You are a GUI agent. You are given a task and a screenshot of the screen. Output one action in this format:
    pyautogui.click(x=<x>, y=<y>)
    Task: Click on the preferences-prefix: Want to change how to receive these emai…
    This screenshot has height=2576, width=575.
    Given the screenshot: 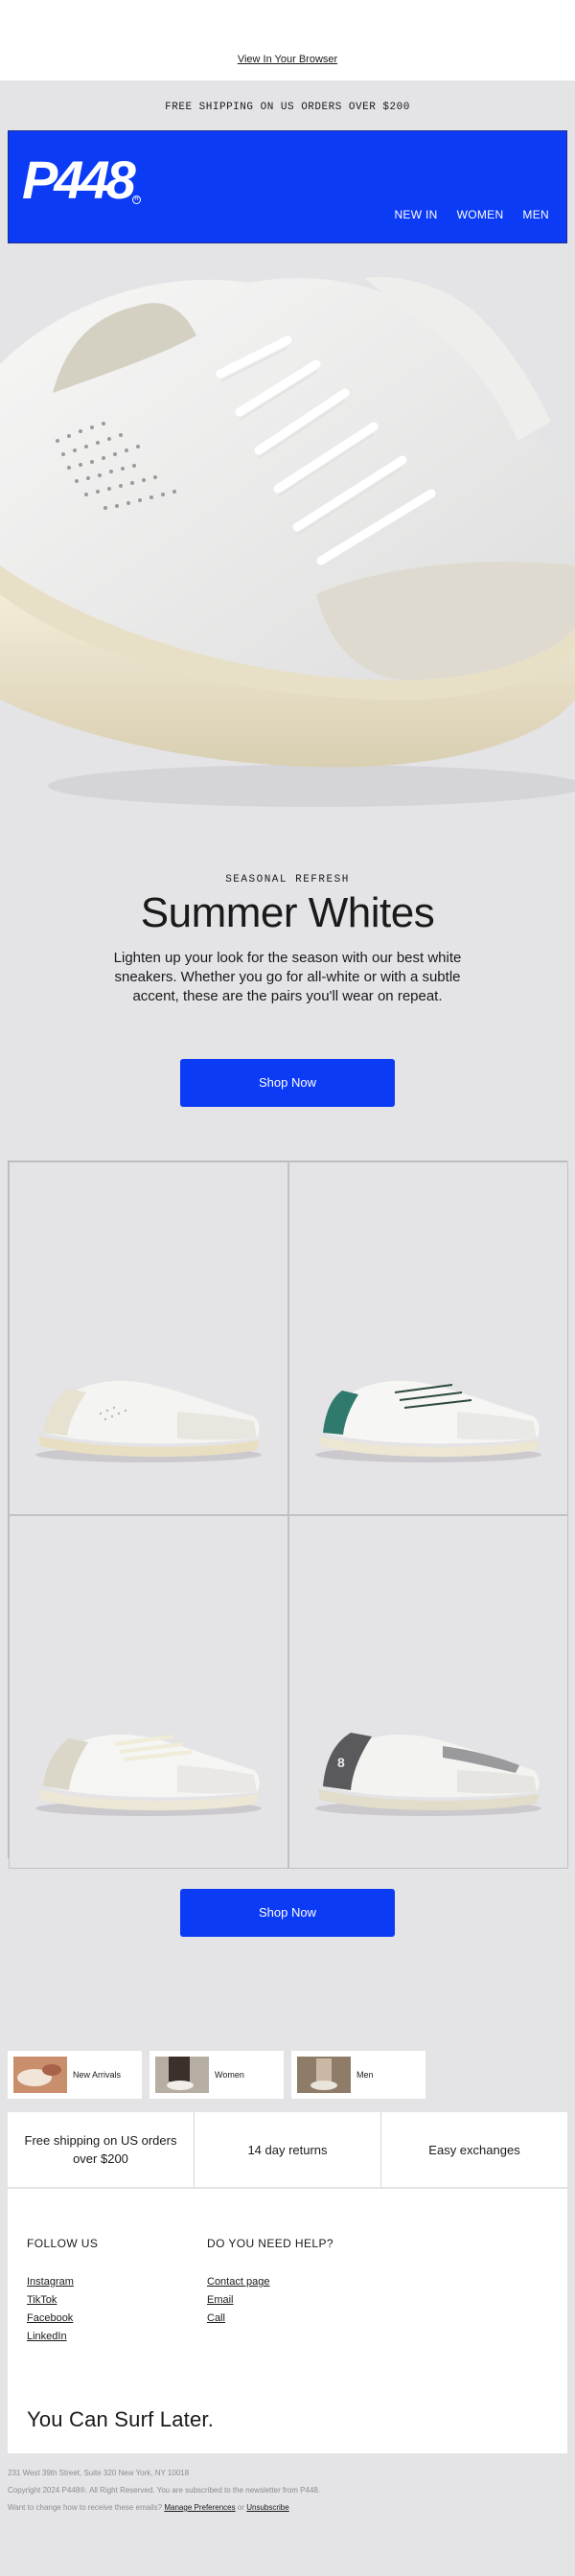 What is the action you would take?
    pyautogui.click(x=85, y=2507)
    